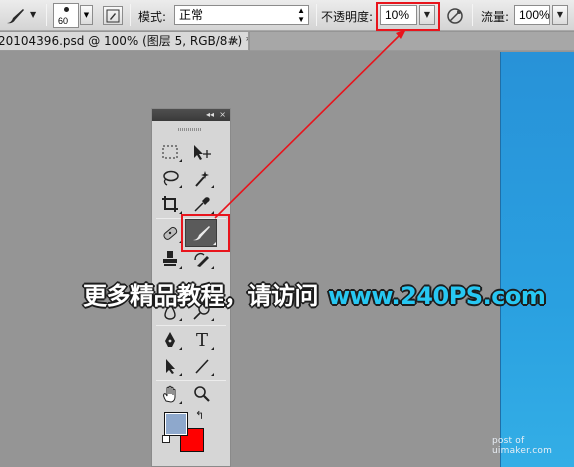 Image resolution: width=574 pixels, height=467 pixels. Describe the element at coordinates (437, 296) in the screenshot. I see `promo-caption-url: www.240PS.com` at that location.